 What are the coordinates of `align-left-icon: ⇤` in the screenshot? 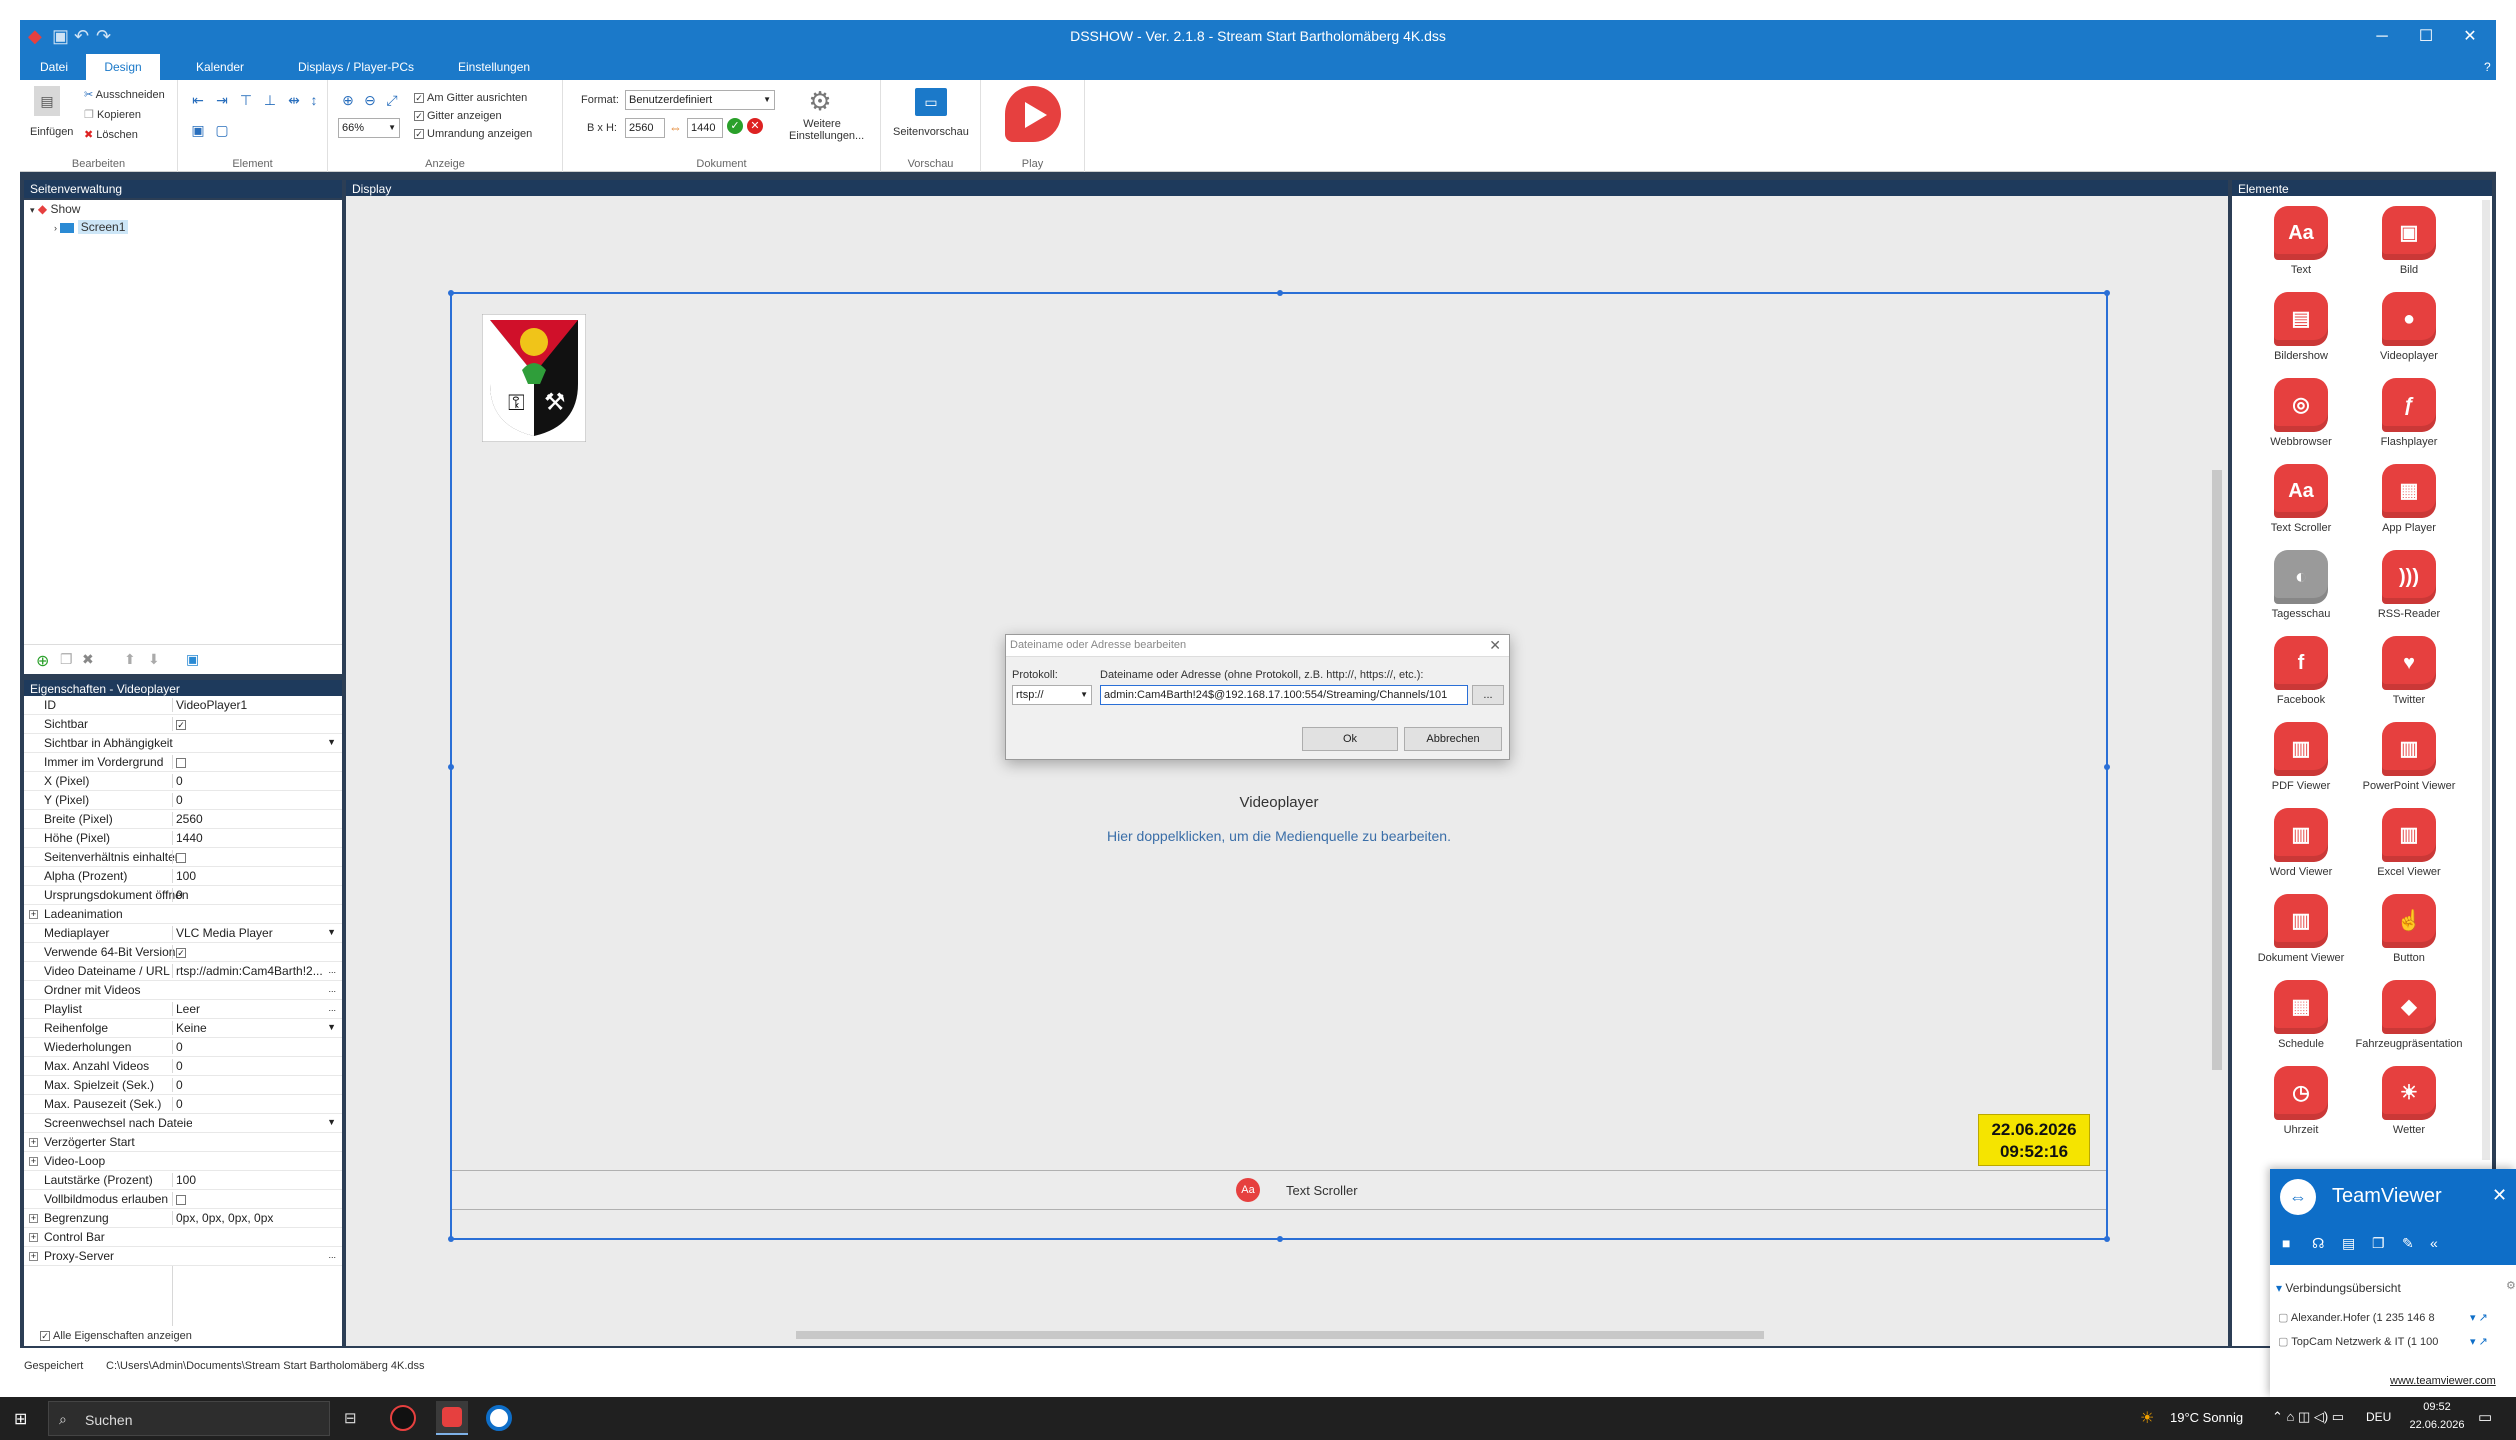 It's located at (198, 100).